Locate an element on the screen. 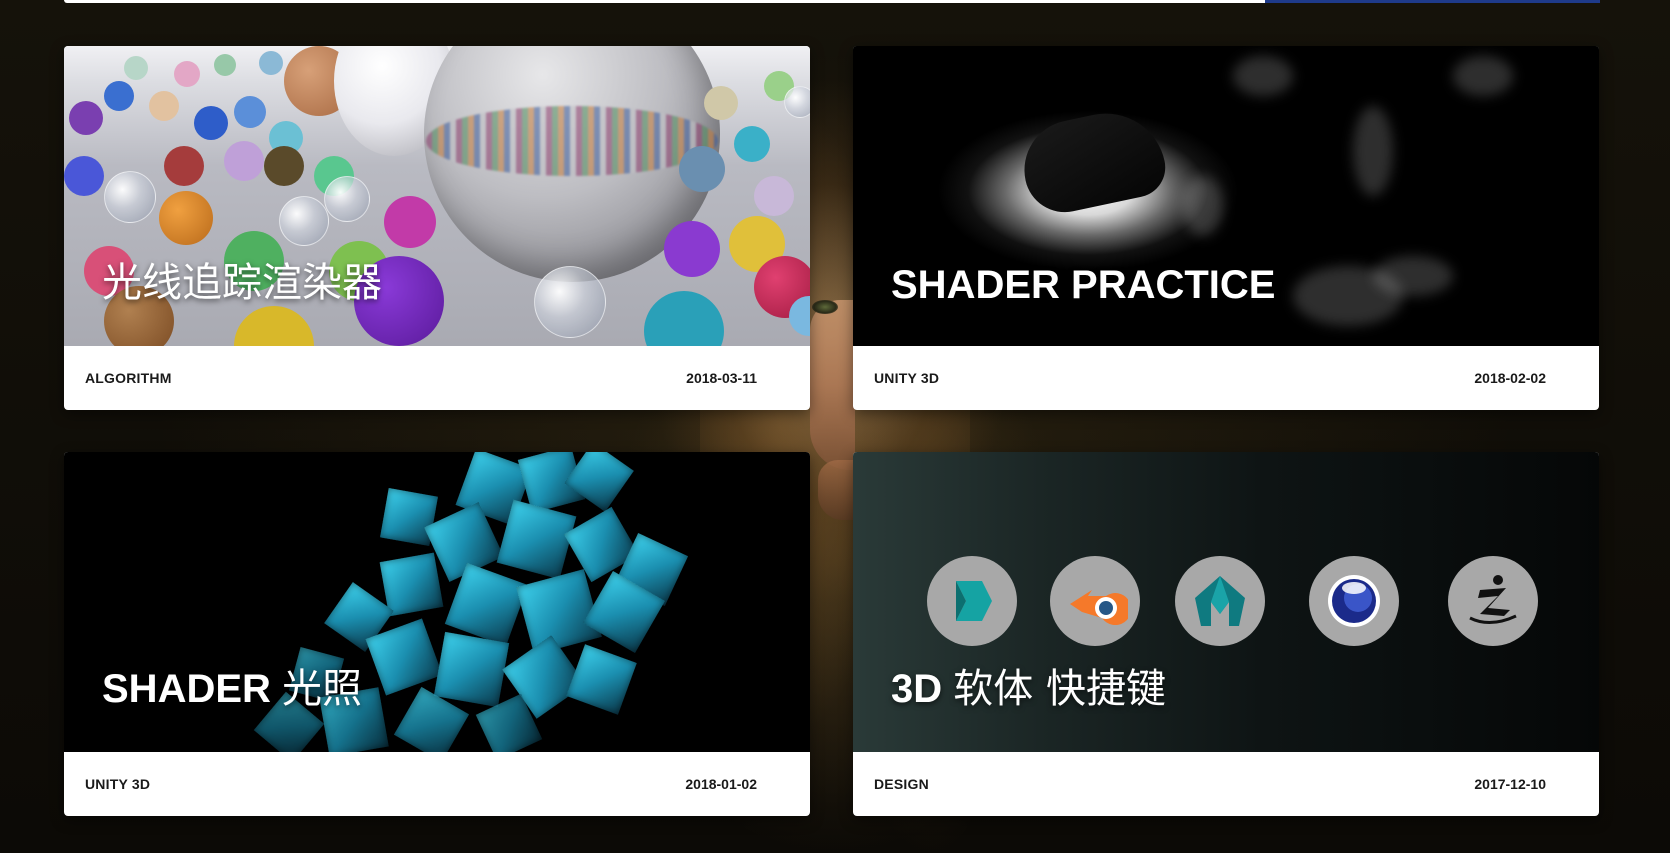 This screenshot has height=853, width=1670. post-title-cjk: 软体 快捷键 is located at coordinates (1059, 689).